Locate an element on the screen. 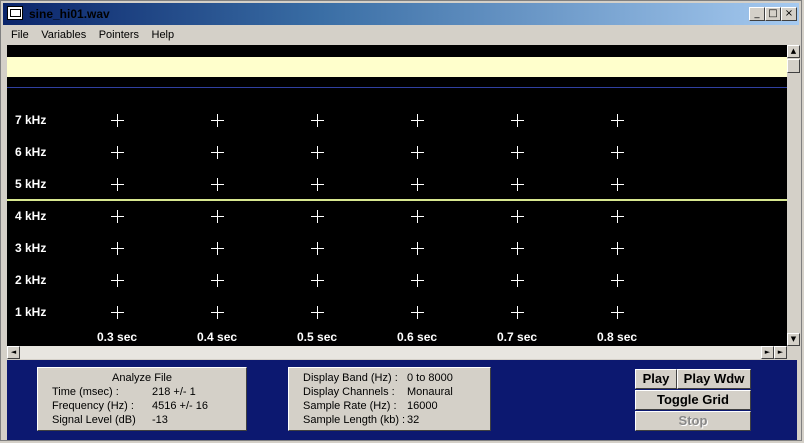  time-label-0-5: 0.5 sec is located at coordinates (317, 337).